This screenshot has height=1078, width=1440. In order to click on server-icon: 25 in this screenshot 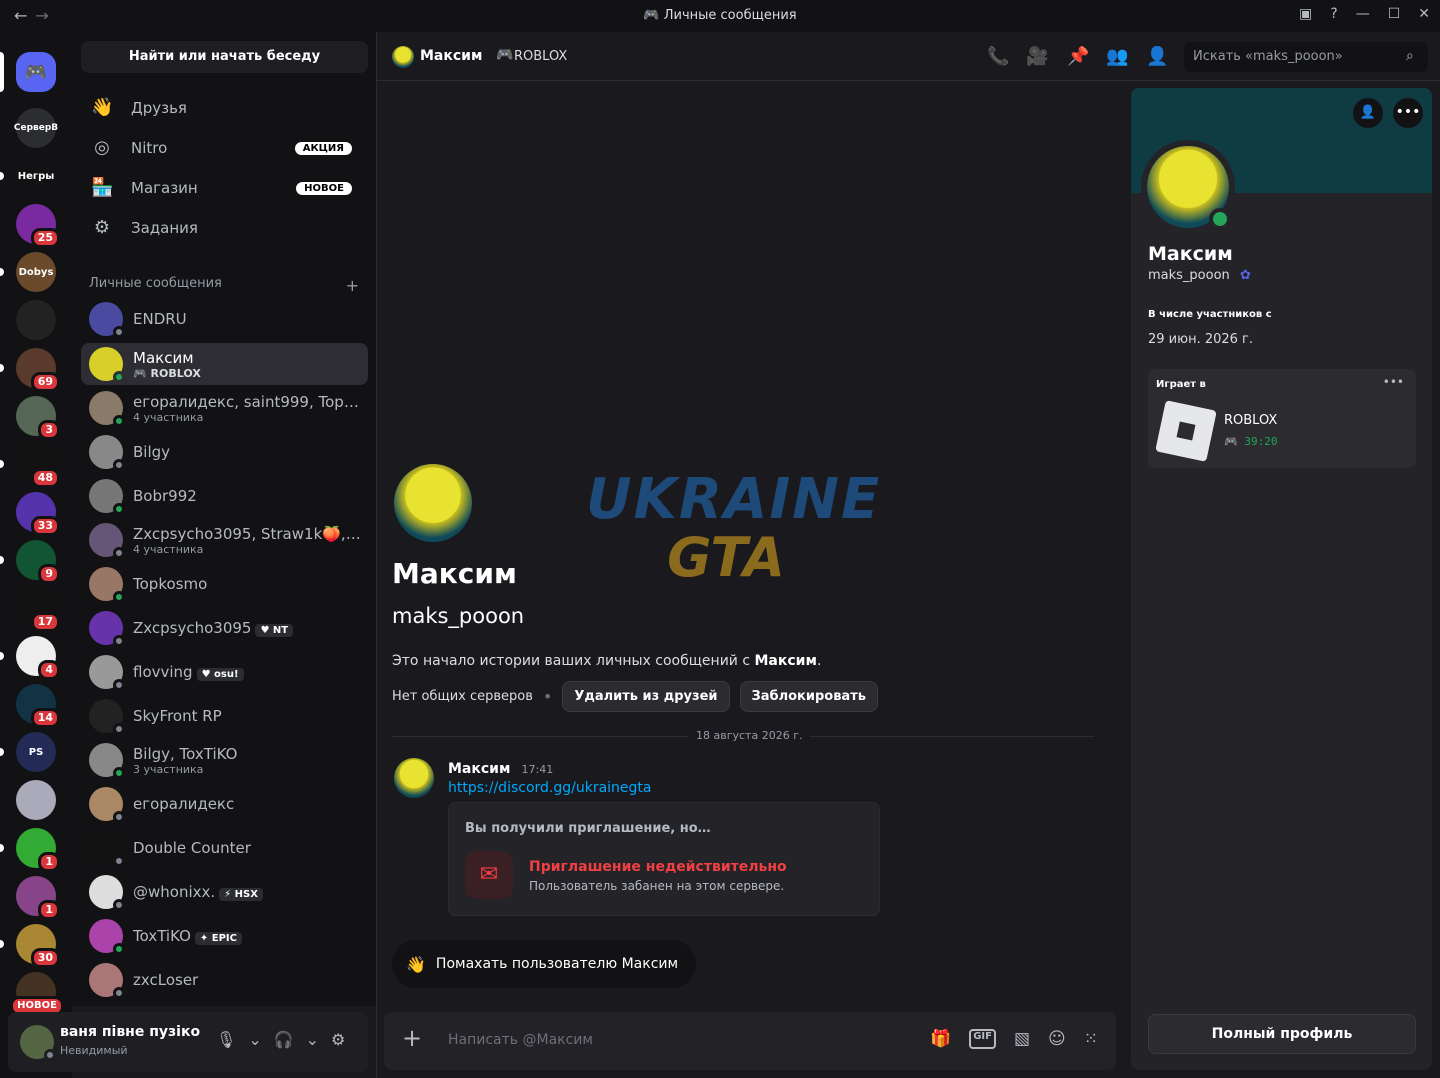, I will do `click(38, 226)`.